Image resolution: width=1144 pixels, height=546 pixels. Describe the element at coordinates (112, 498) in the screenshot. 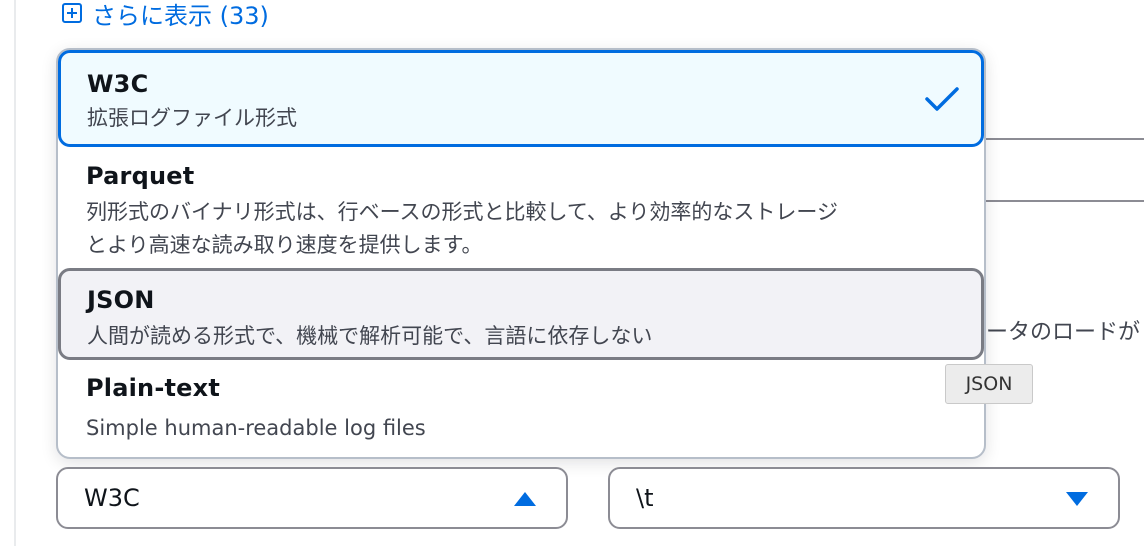

I see `select-value: W3C` at that location.